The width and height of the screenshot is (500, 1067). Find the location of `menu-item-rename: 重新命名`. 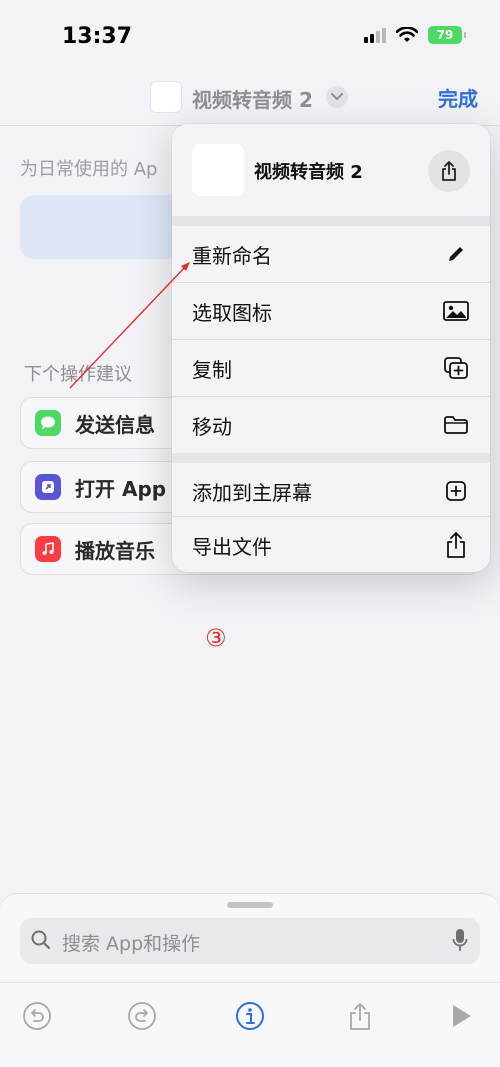

menu-item-rename: 重新命名 is located at coordinates (331, 254).